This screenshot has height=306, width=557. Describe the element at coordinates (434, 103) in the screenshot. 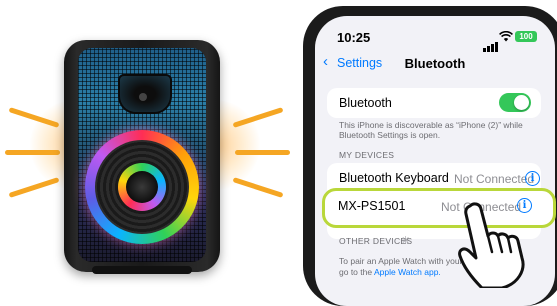

I see `bluetooth-toggle-row: Bluetooth` at that location.